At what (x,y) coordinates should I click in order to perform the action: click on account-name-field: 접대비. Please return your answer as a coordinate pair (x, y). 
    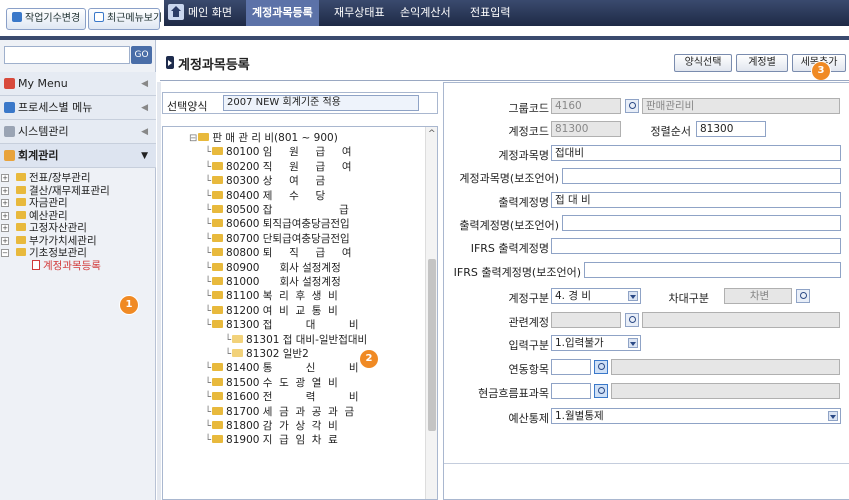
    Looking at the image, I should click on (696, 153).